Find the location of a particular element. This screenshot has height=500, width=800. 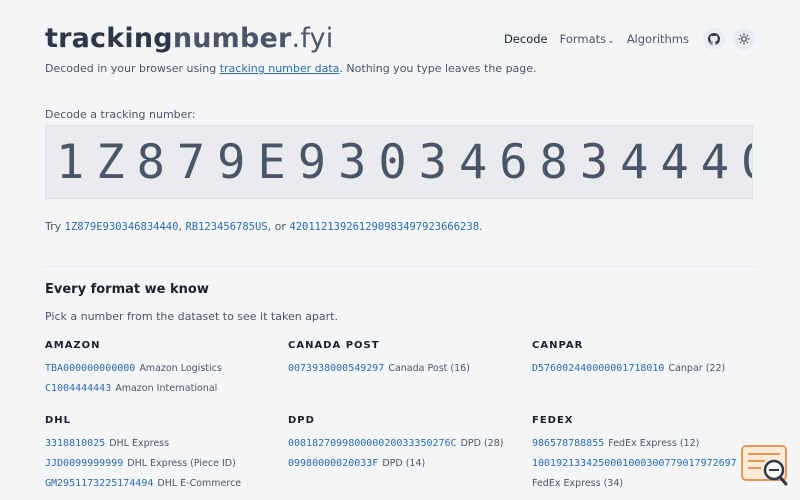

format-entry: TBA000000000000 Amazon Logistics is located at coordinates (165, 369).